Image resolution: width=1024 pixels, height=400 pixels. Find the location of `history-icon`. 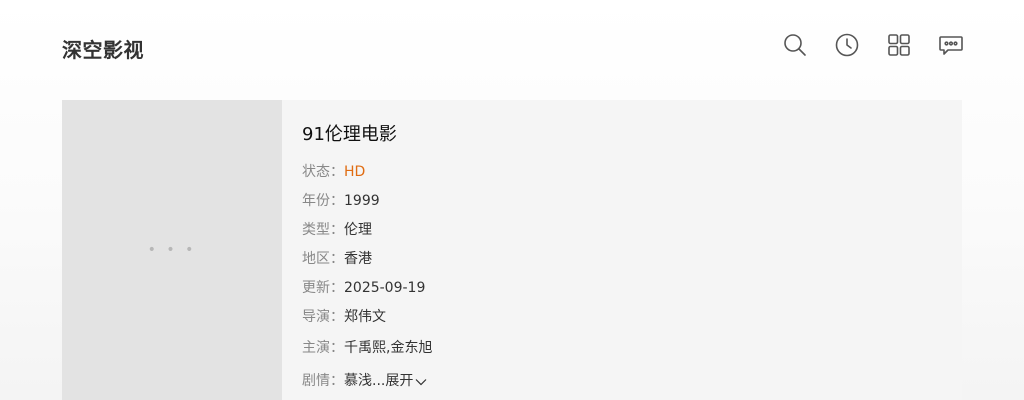

history-icon is located at coordinates (847, 45).